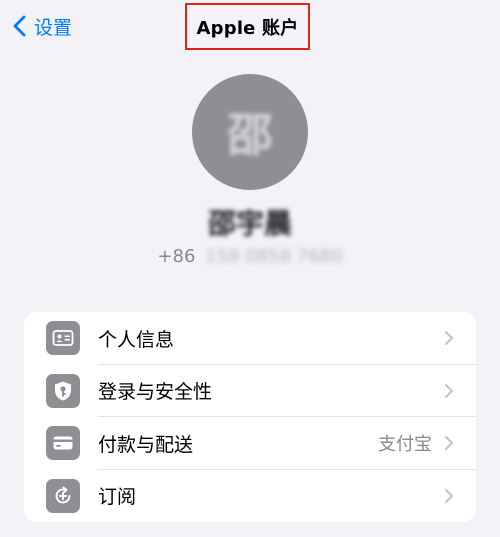 This screenshot has height=537, width=500. What do you see at coordinates (250, 496) in the screenshot?
I see `menu-item-subscriptions: 订阅` at bounding box center [250, 496].